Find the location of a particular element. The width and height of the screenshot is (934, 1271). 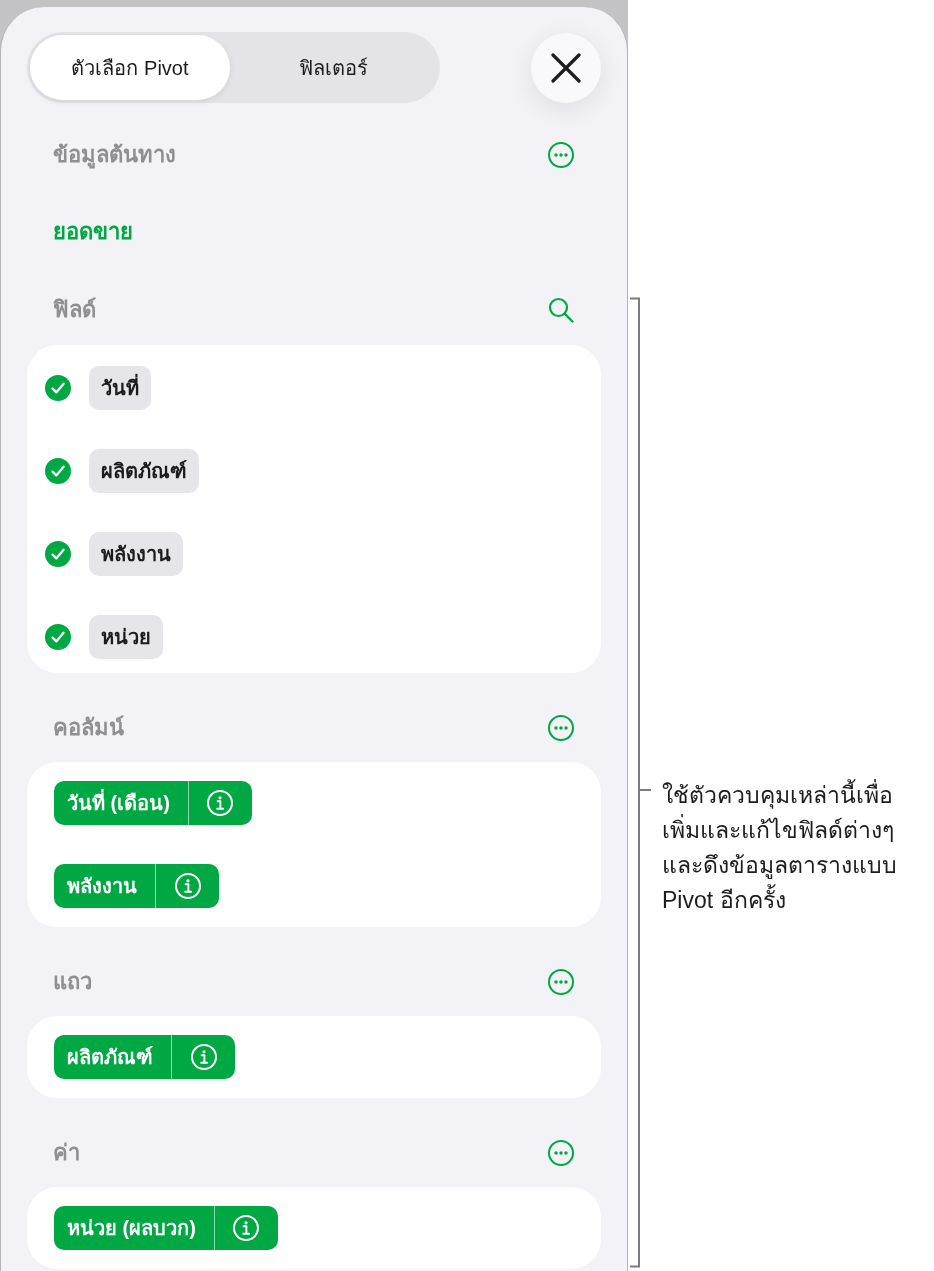

field-tag: ผลิตภัณฑ์ is located at coordinates (144, 471).